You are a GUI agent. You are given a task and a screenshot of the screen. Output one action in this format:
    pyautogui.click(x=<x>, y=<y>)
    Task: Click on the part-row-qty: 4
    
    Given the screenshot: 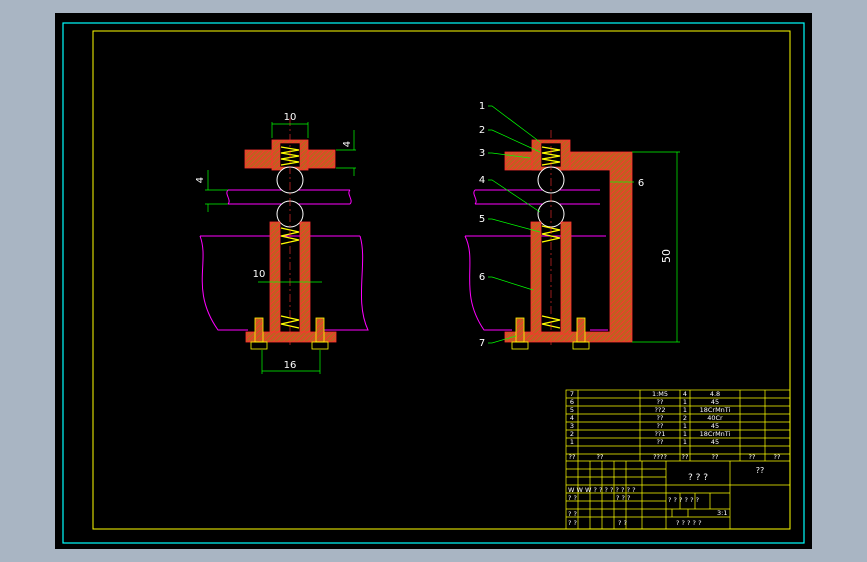 What is the action you would take?
    pyautogui.click(x=685, y=394)
    